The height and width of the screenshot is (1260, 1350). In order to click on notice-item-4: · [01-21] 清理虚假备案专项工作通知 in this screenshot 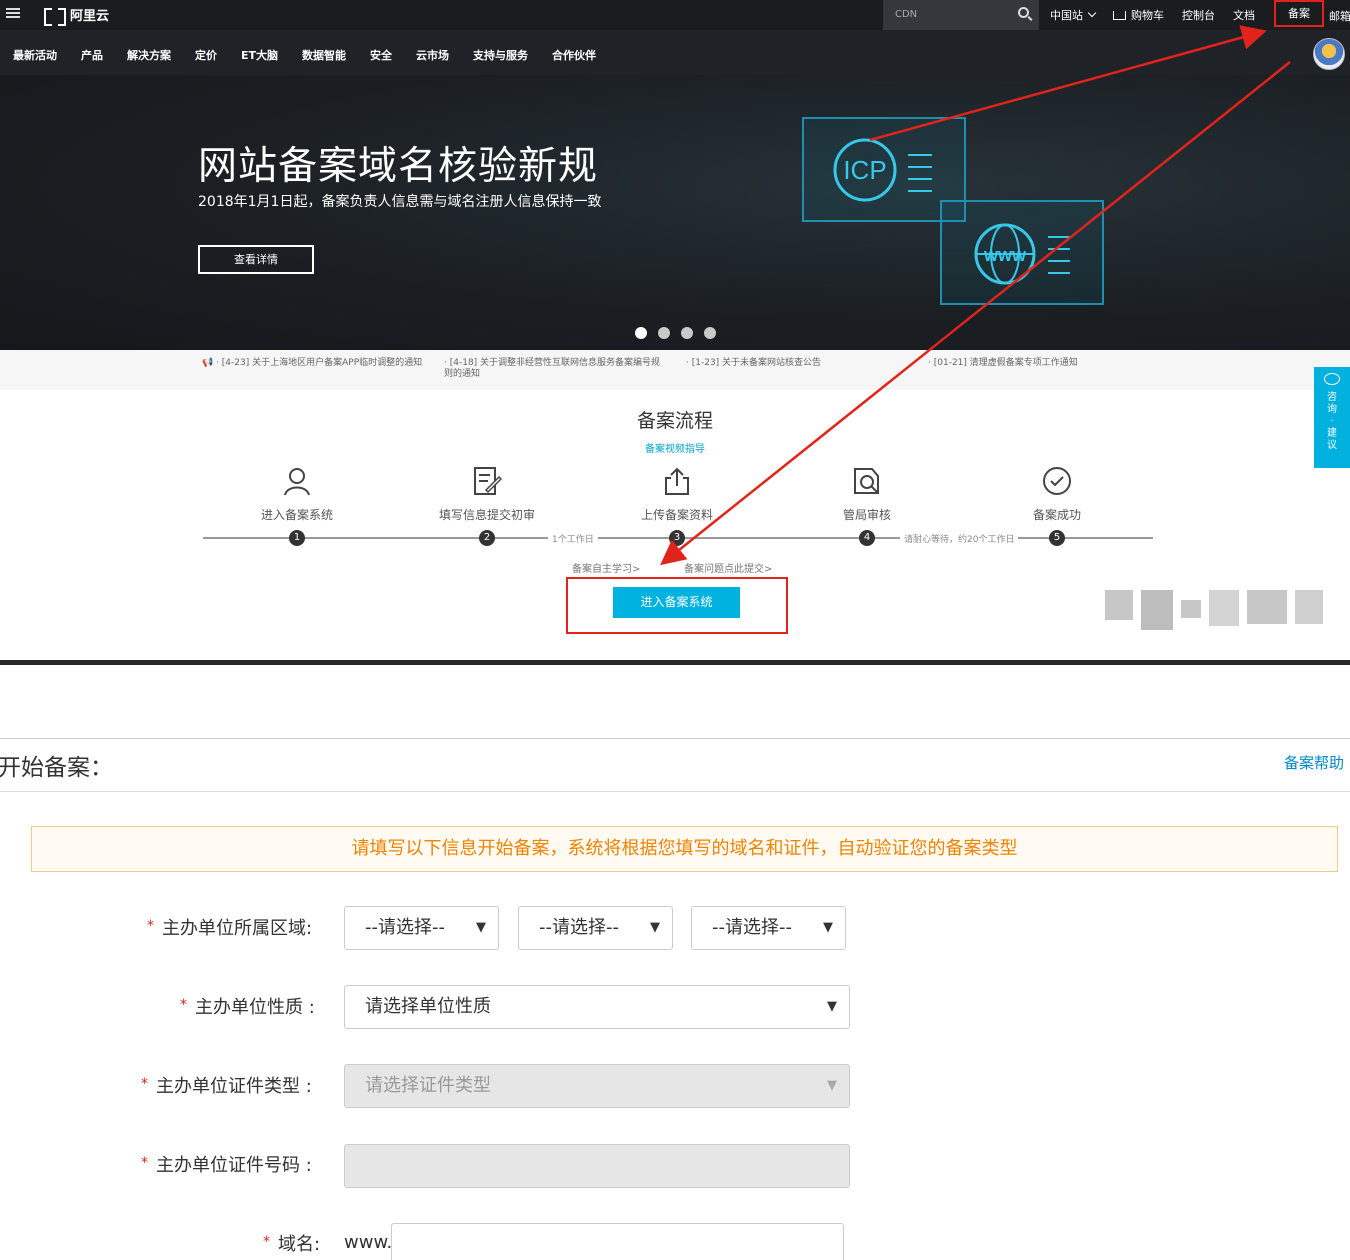, I will do `click(1040, 363)`.